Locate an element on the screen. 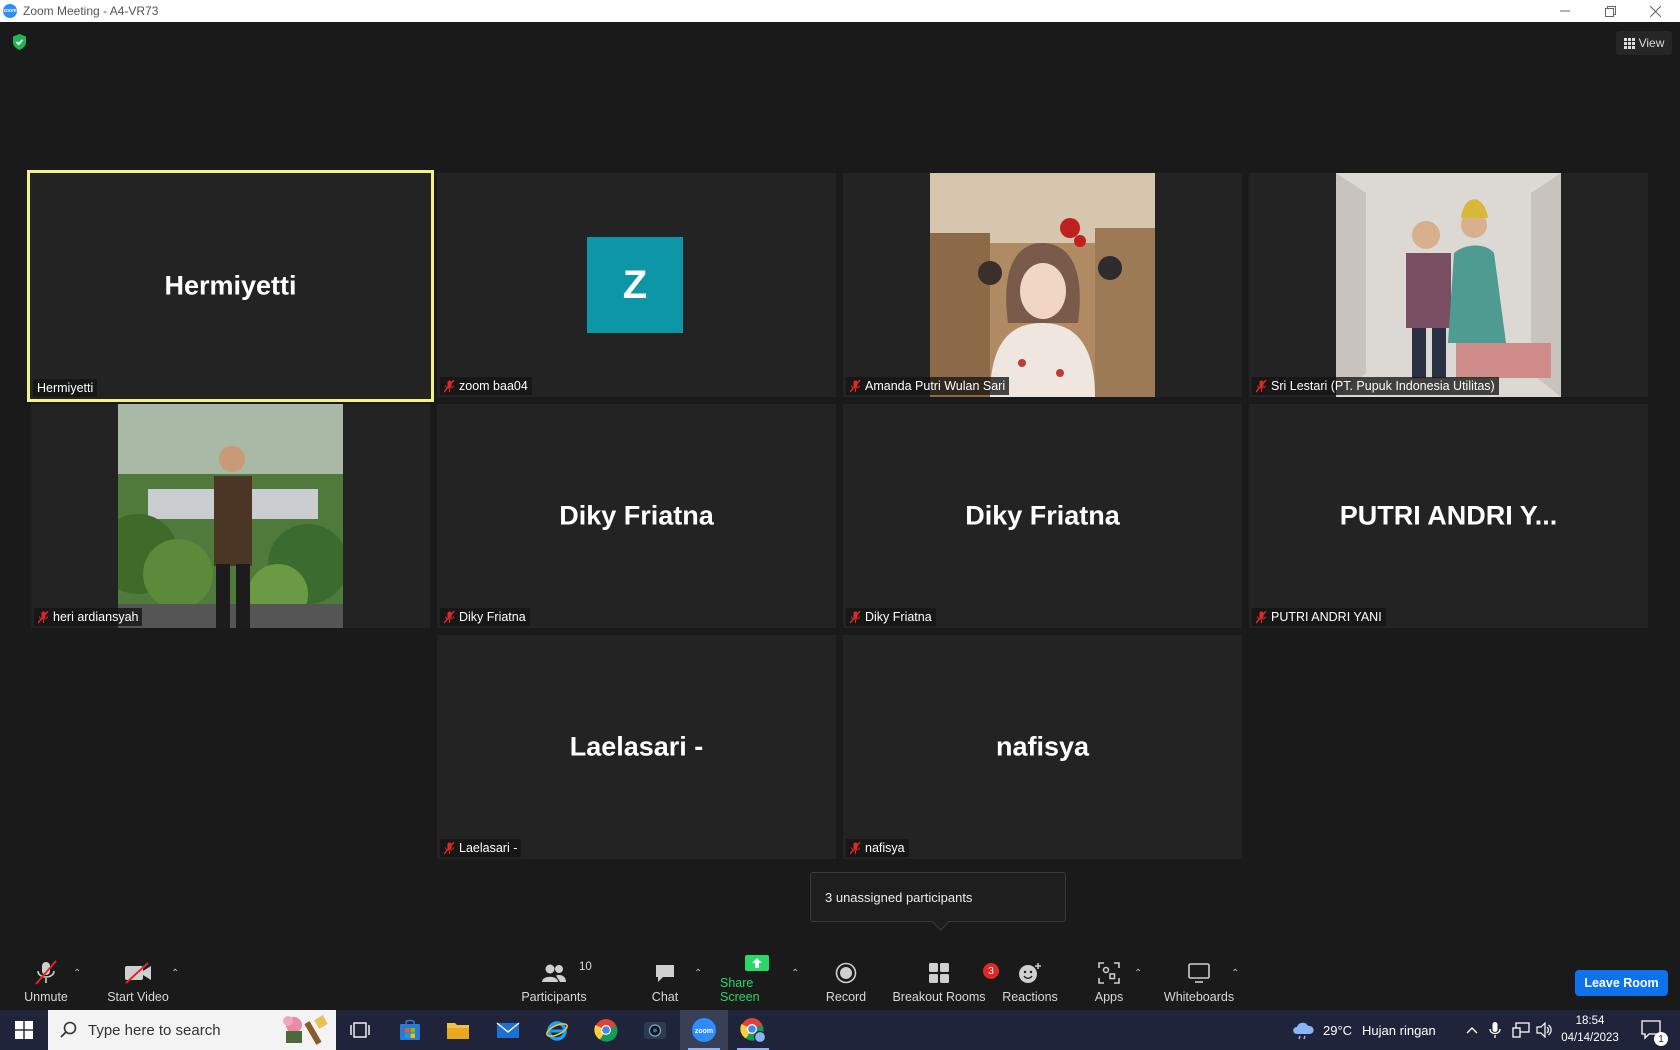  task-view-button is located at coordinates (360, 1030).